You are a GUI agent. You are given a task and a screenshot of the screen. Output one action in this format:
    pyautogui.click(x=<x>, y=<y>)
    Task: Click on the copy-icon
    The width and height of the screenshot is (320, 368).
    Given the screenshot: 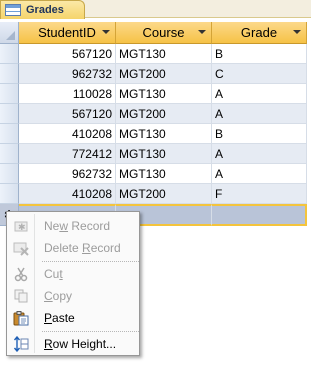 What is the action you would take?
    pyautogui.click(x=21, y=296)
    